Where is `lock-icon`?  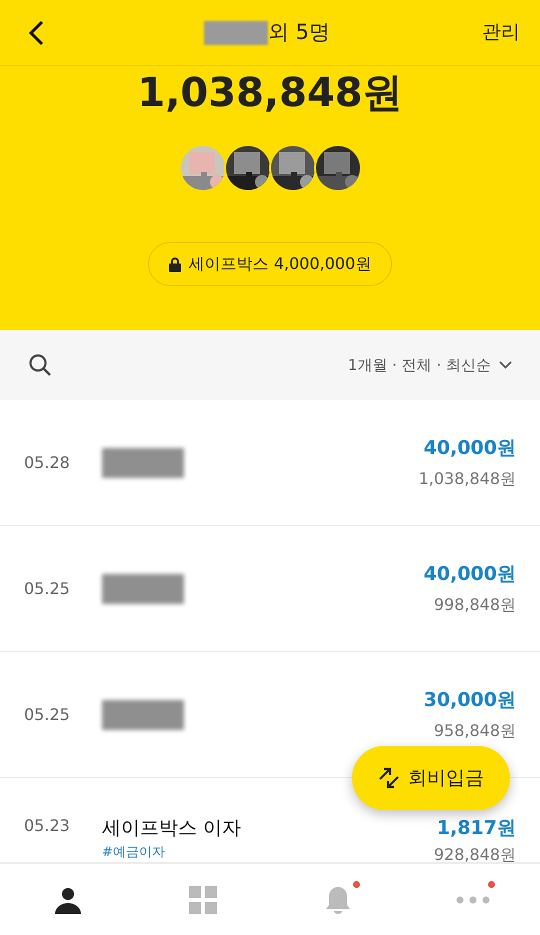
lock-icon is located at coordinates (174, 264).